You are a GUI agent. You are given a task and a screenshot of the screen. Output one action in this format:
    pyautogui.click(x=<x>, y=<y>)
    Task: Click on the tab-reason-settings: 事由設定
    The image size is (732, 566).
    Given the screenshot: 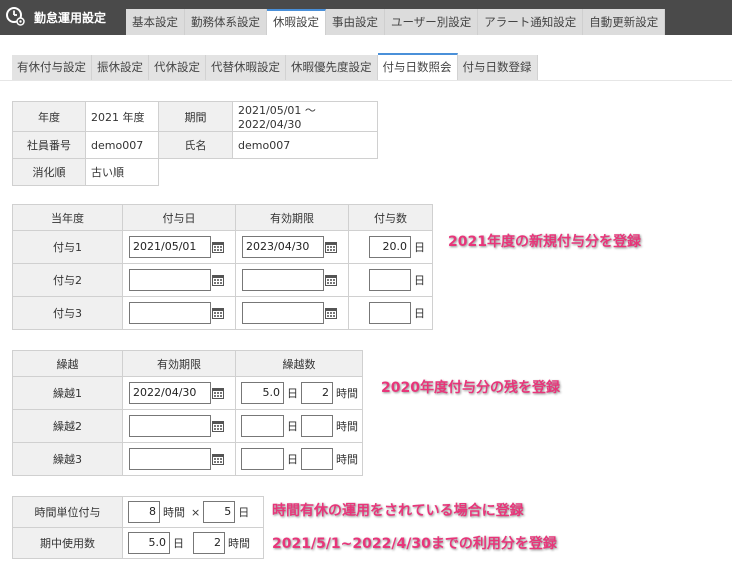 What is the action you would take?
    pyautogui.click(x=355, y=22)
    